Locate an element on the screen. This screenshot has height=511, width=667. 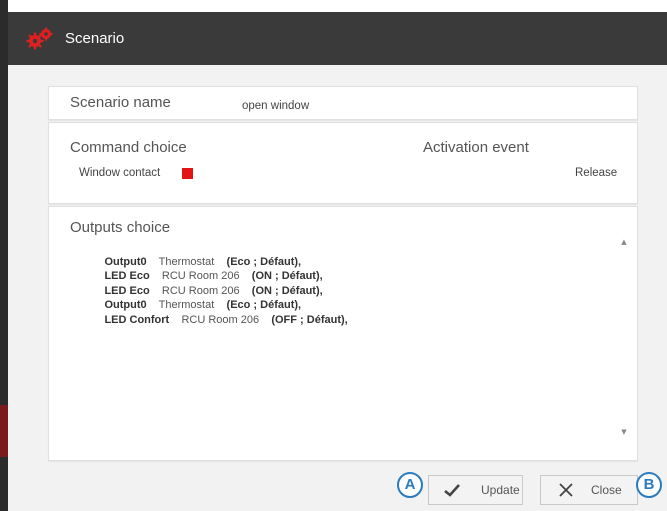
update-button: Update is located at coordinates (475, 490).